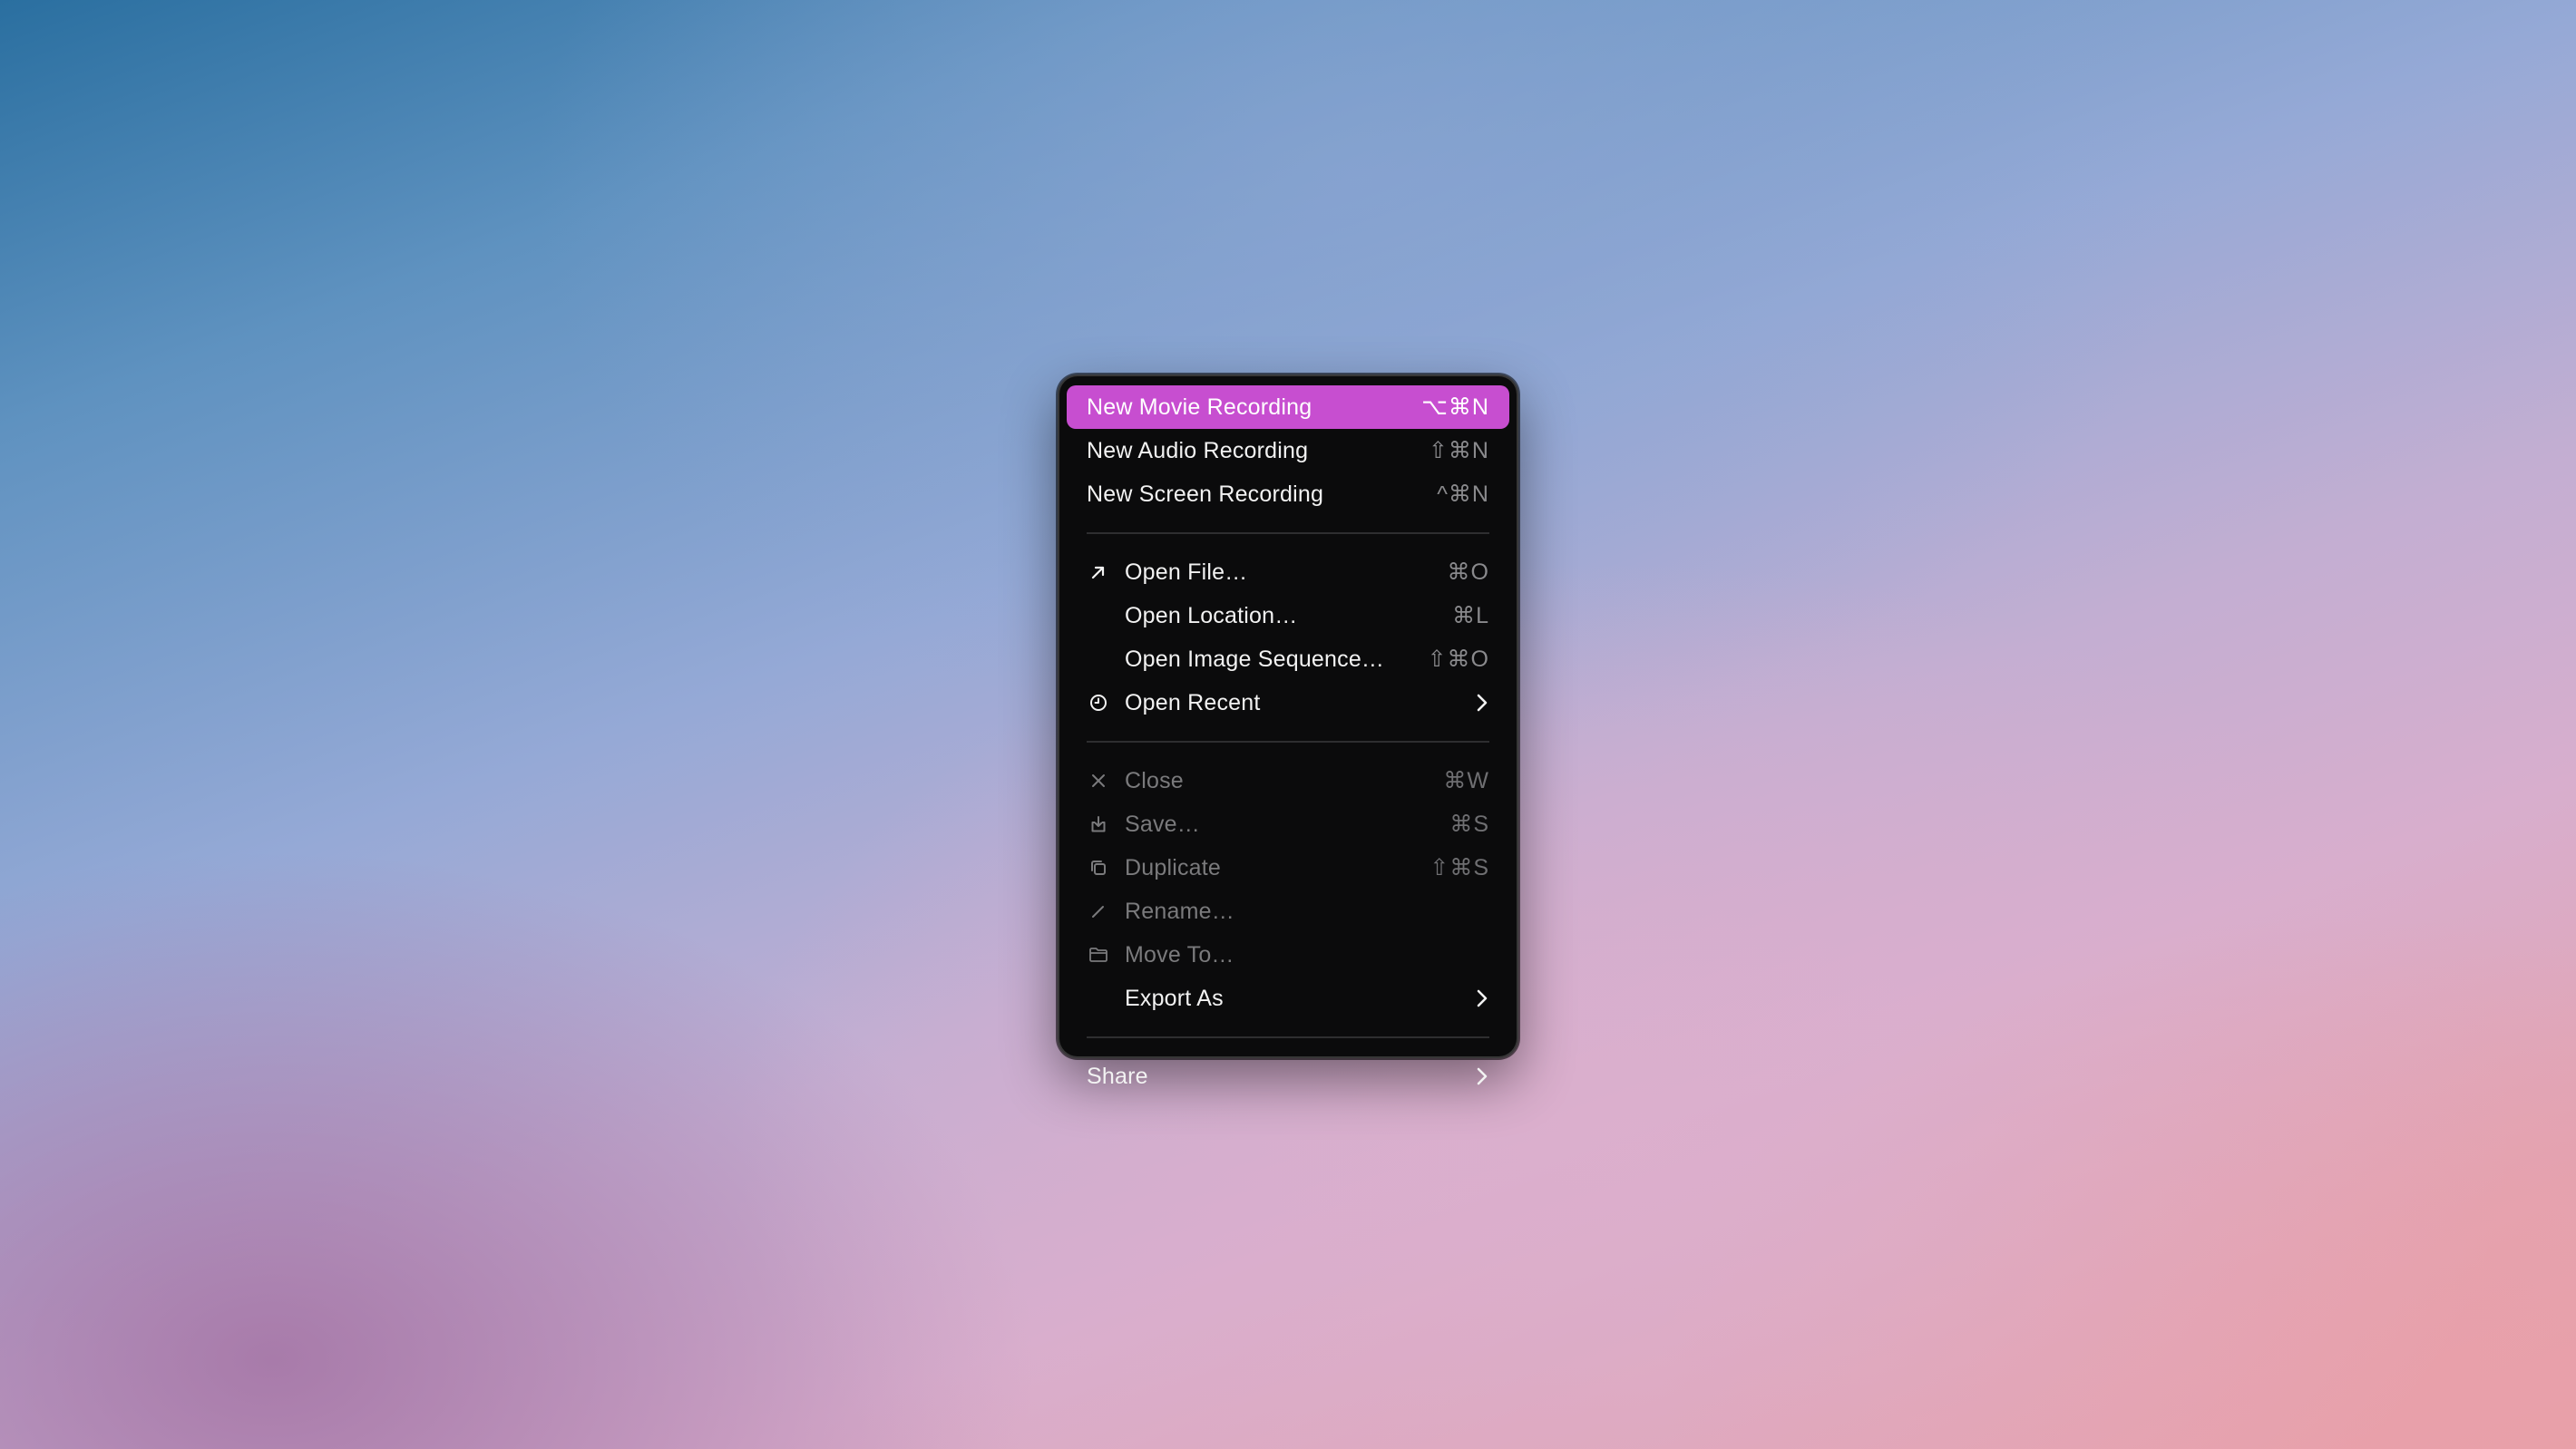  Describe the element at coordinates (1098, 824) in the screenshot. I see `save-icon` at that location.